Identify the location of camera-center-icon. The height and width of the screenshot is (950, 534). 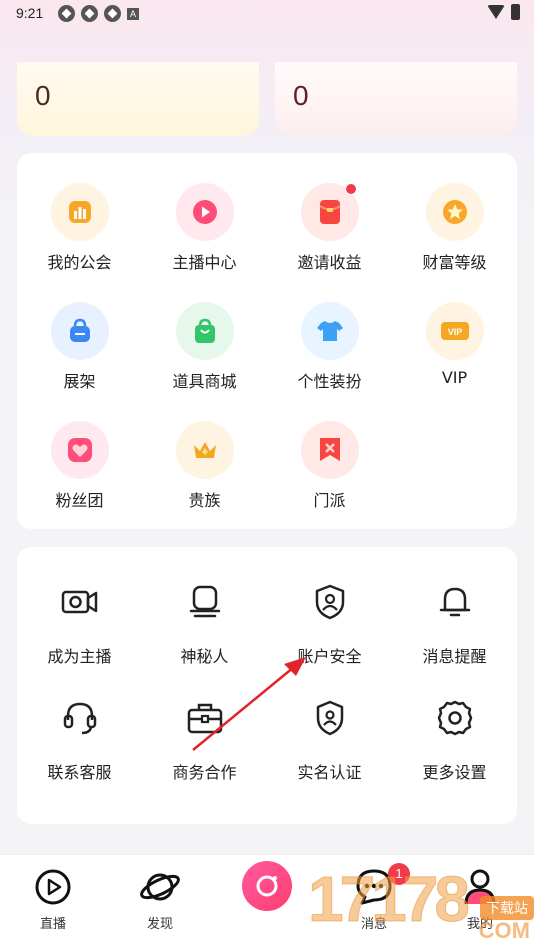
(267, 886).